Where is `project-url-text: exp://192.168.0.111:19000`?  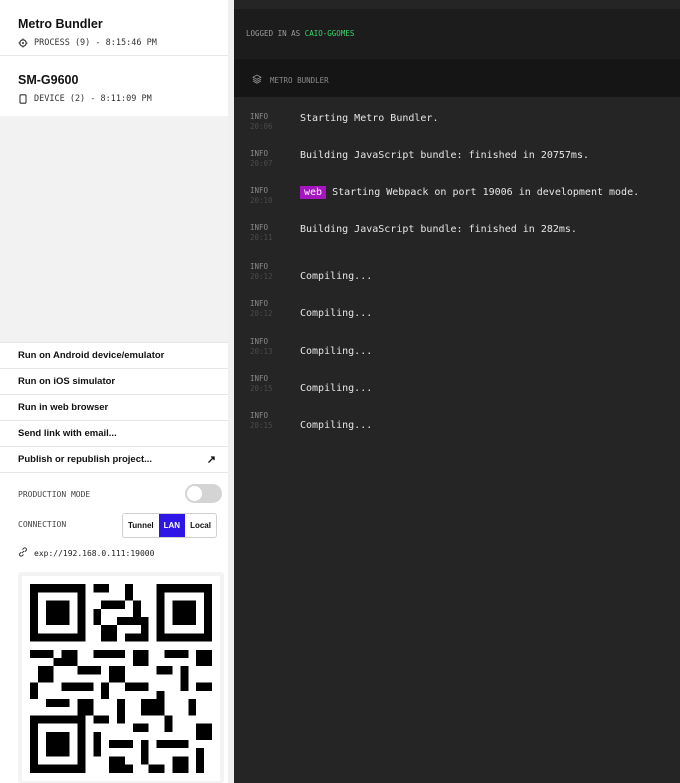 project-url-text: exp://192.168.0.111:19000 is located at coordinates (94, 553).